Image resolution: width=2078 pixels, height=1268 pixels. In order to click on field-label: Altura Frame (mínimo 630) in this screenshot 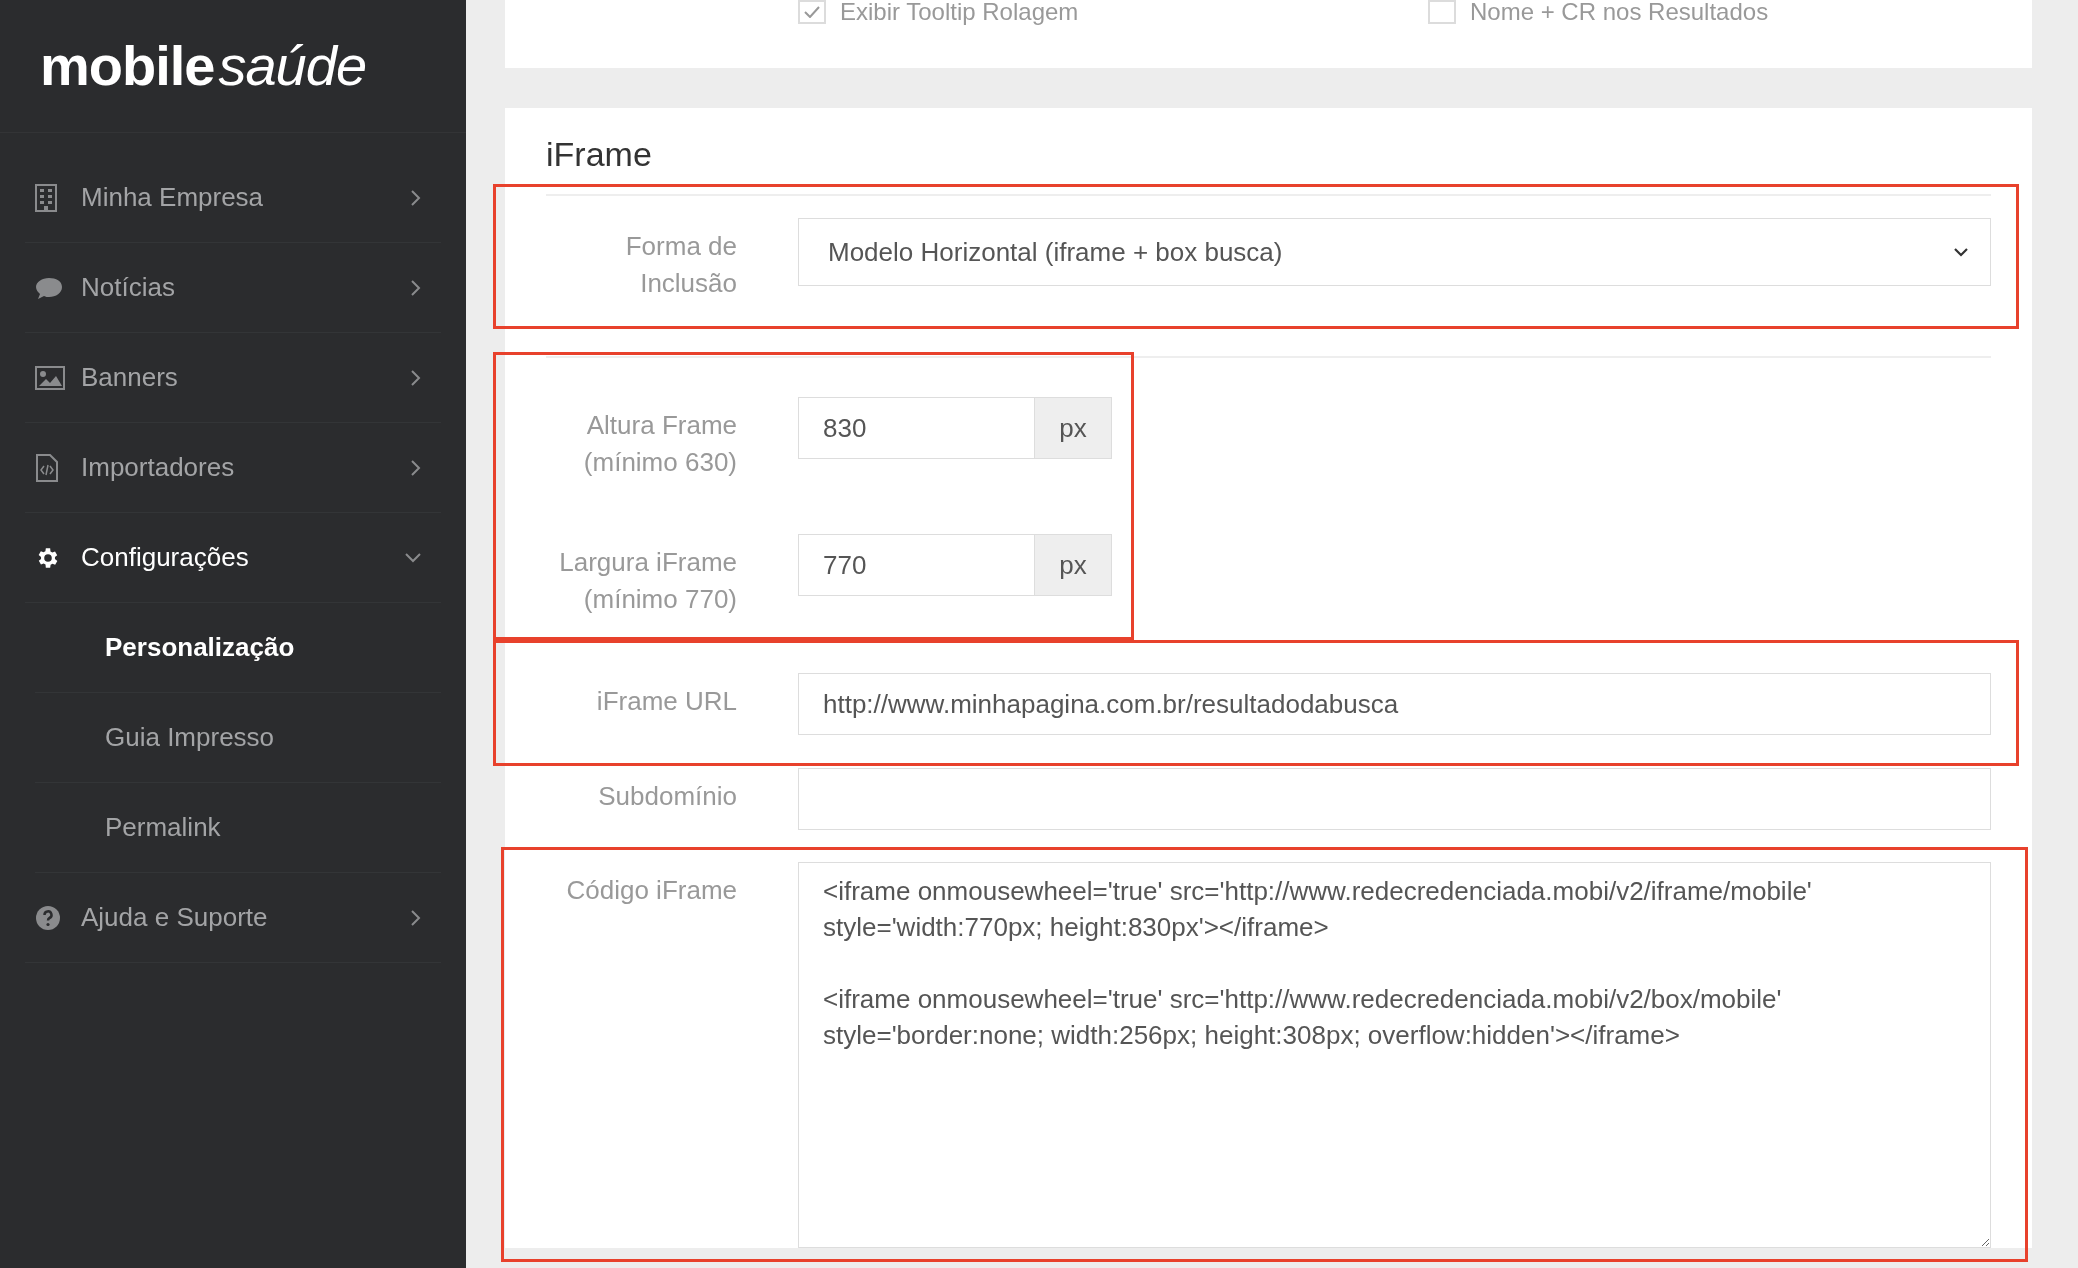, I will do `click(659, 444)`.